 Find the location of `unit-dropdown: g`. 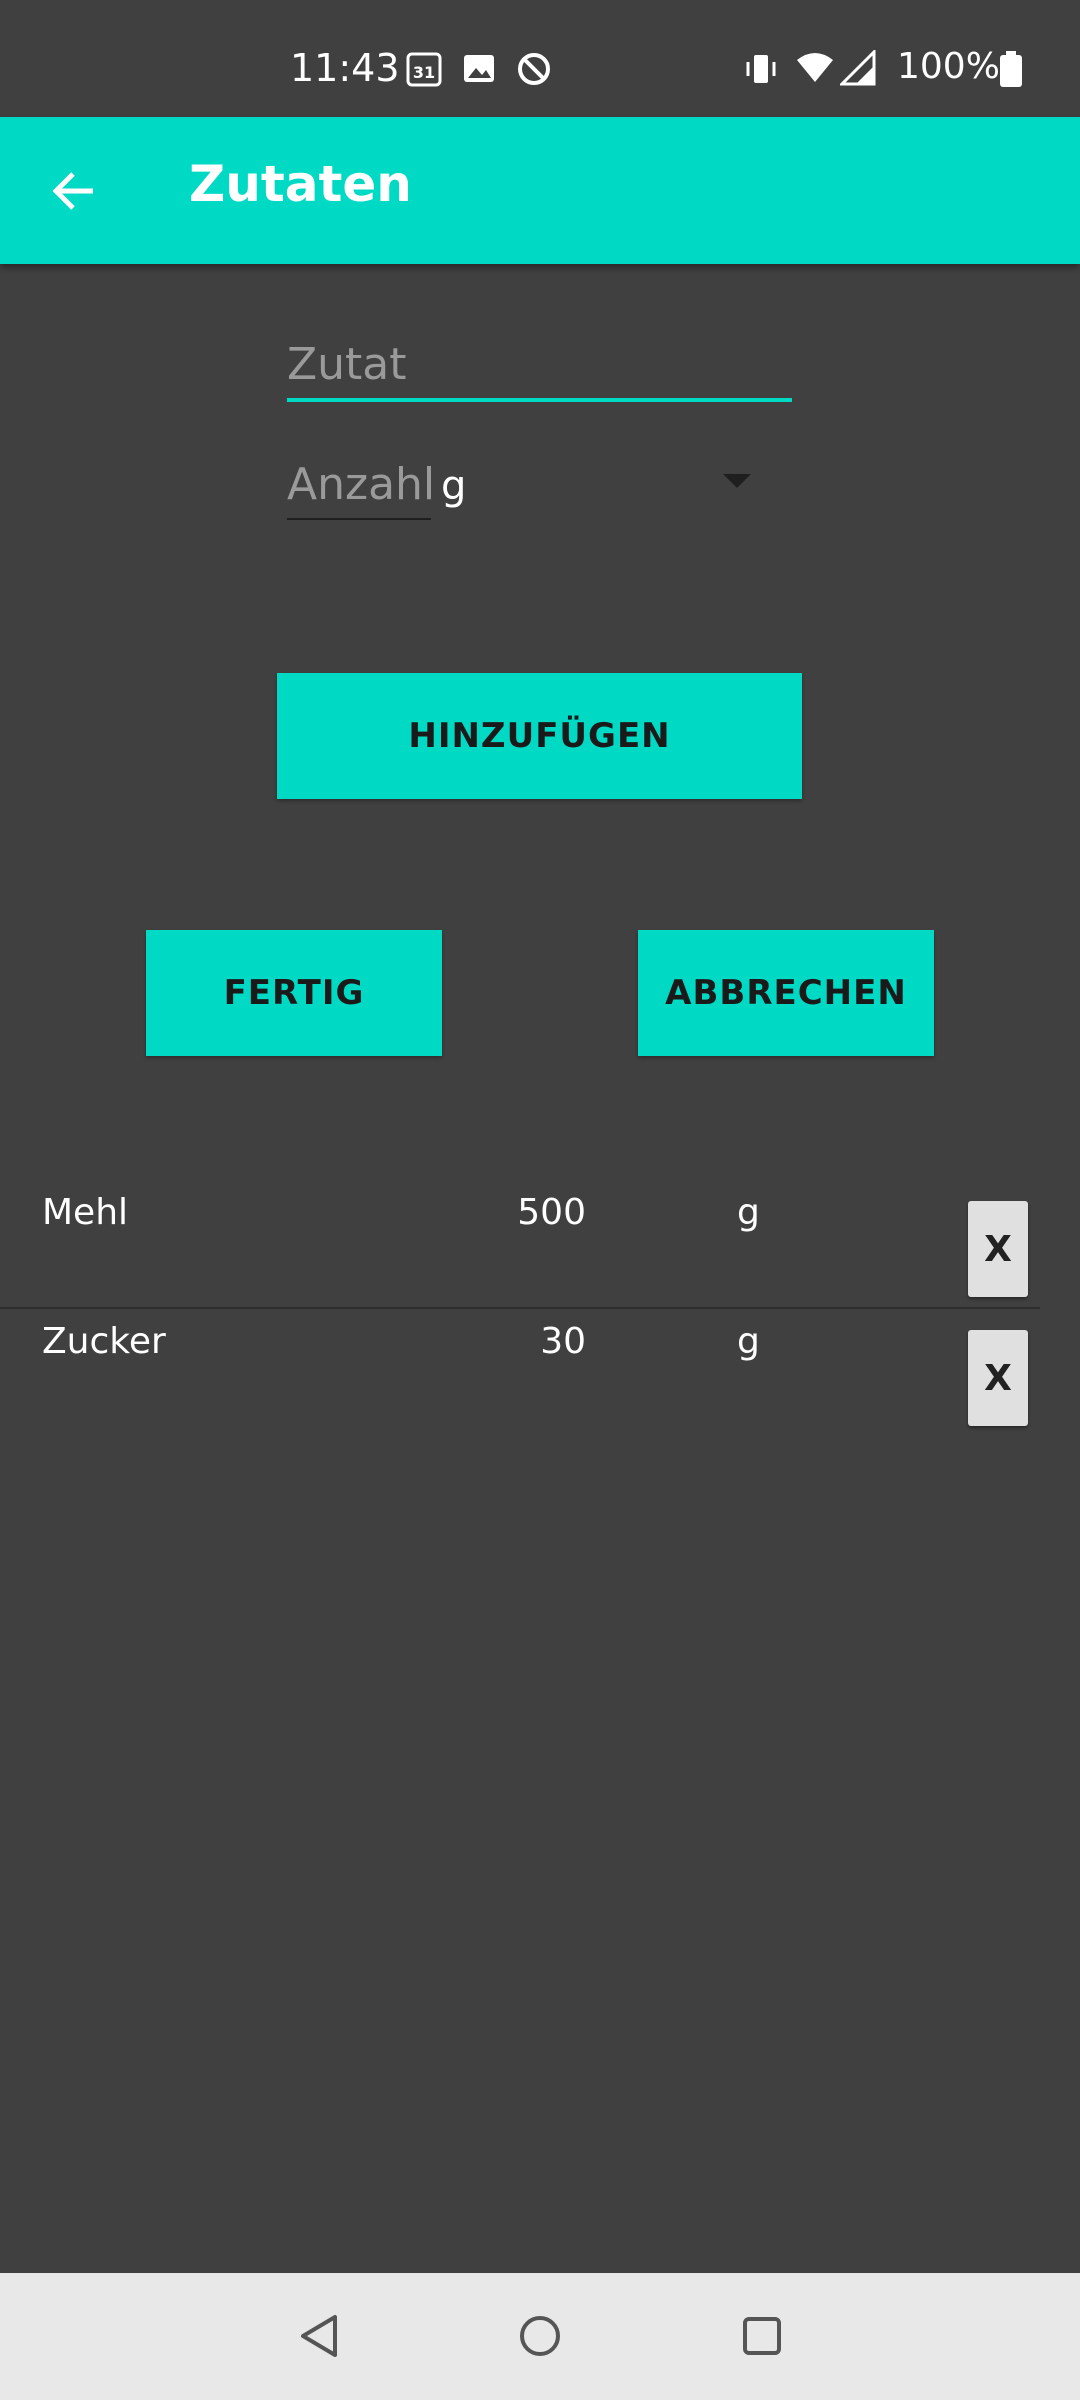

unit-dropdown: g is located at coordinates (601, 486).